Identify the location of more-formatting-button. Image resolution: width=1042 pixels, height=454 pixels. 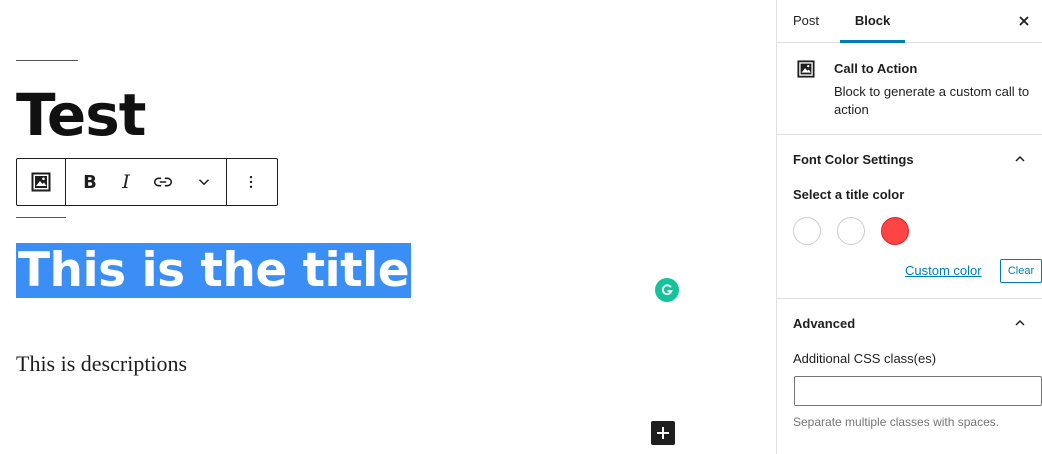
(204, 182).